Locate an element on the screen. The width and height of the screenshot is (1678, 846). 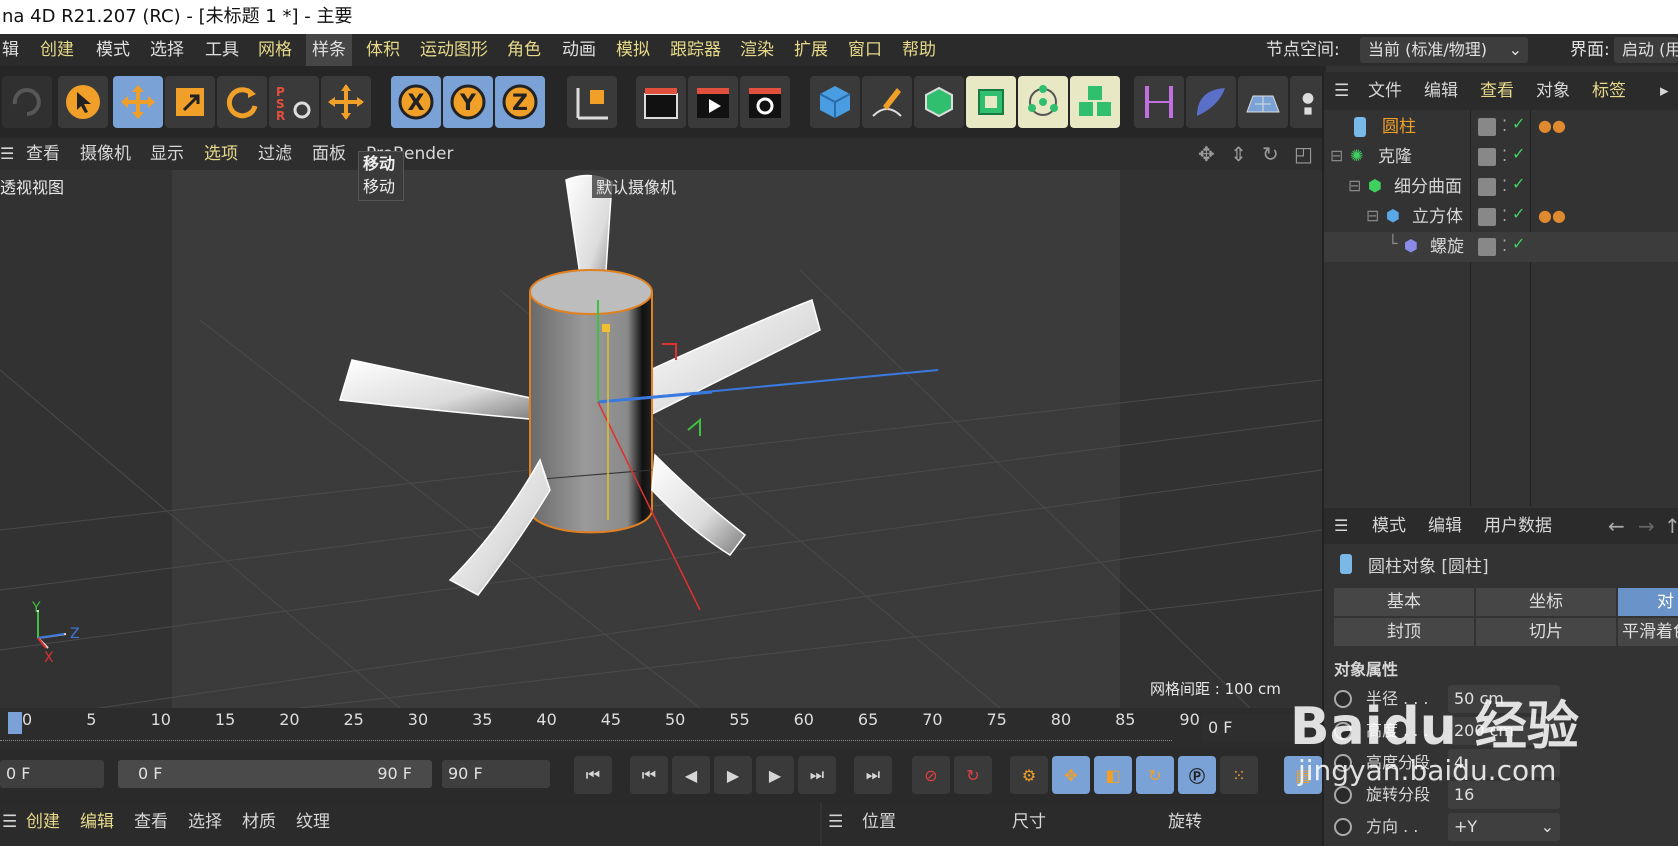
x-axis-lock-button: X is located at coordinates (416, 102).